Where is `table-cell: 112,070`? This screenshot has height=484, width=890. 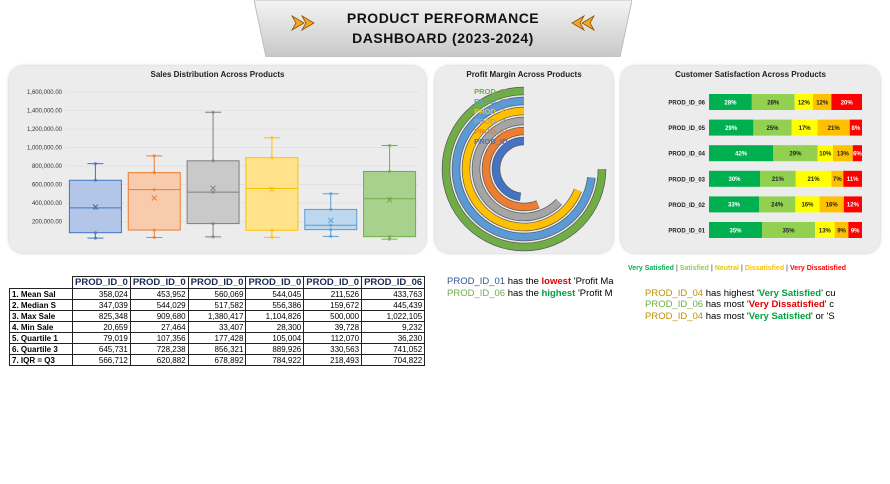 table-cell: 112,070 is located at coordinates (333, 338).